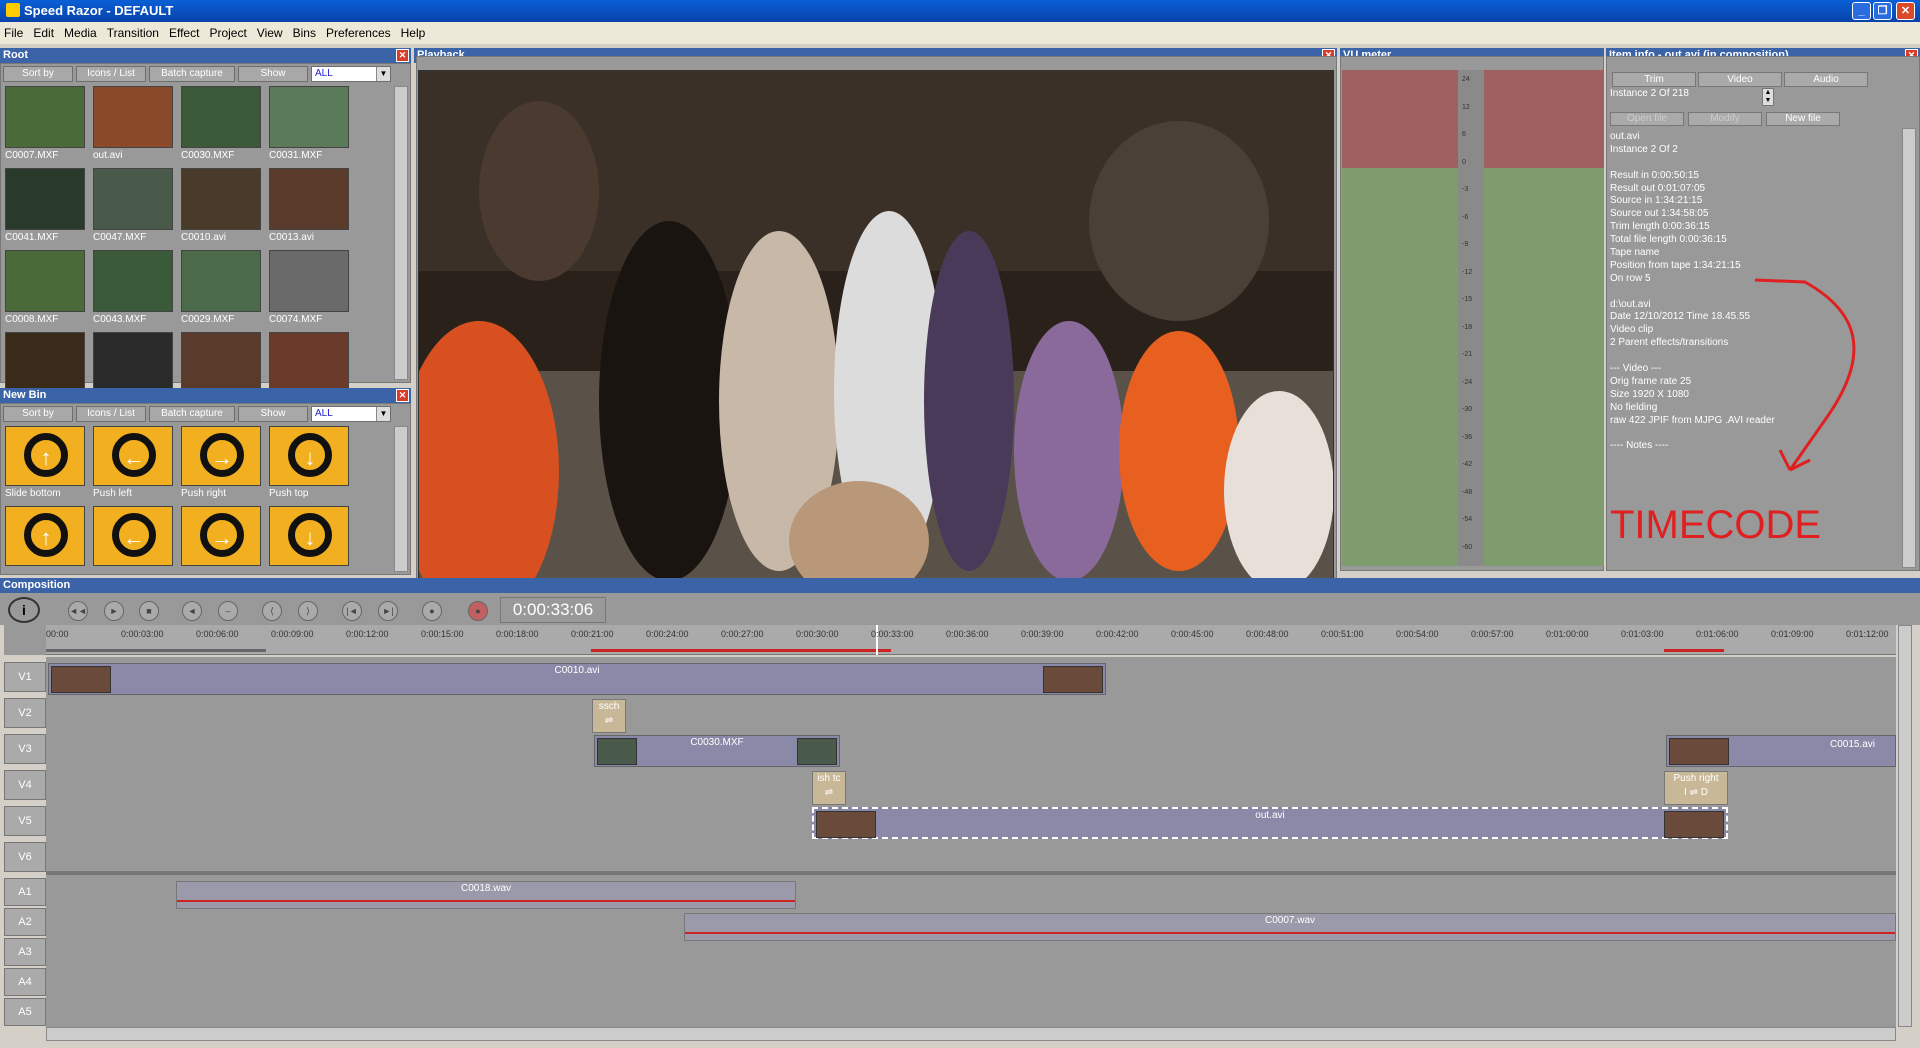  Describe the element at coordinates (272, 611) in the screenshot. I see `mark-in-icon: ⟨` at that location.